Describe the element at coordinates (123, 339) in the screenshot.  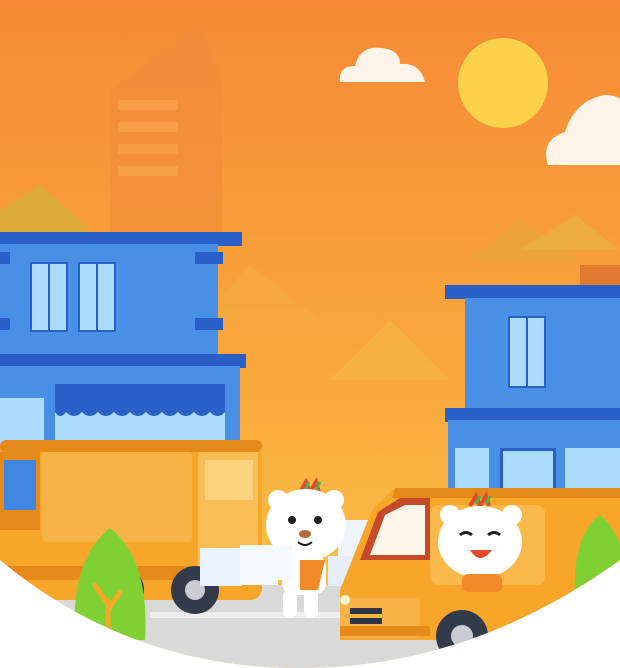
I see `building-left` at that location.